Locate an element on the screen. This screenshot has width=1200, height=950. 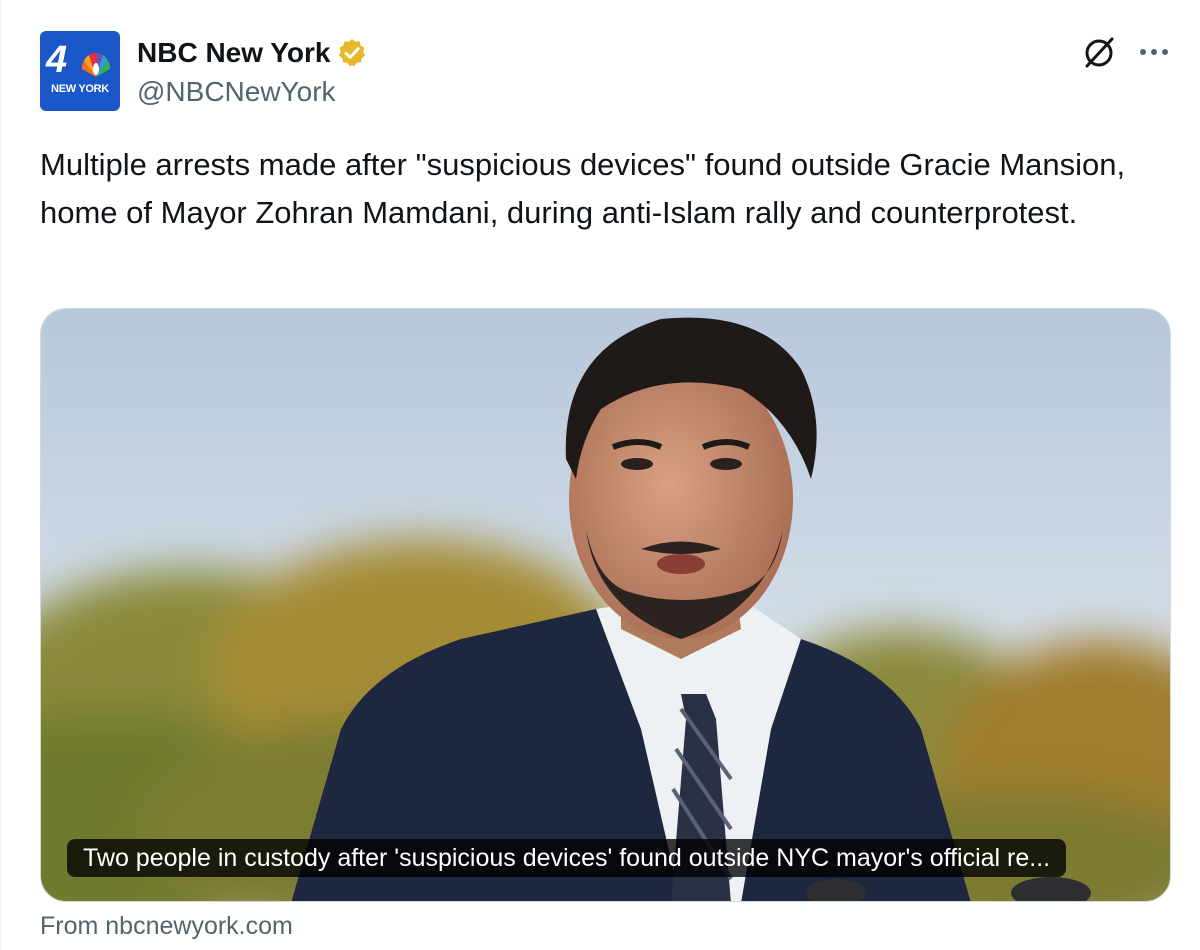
verified-badge-icon is located at coordinates (352, 53).